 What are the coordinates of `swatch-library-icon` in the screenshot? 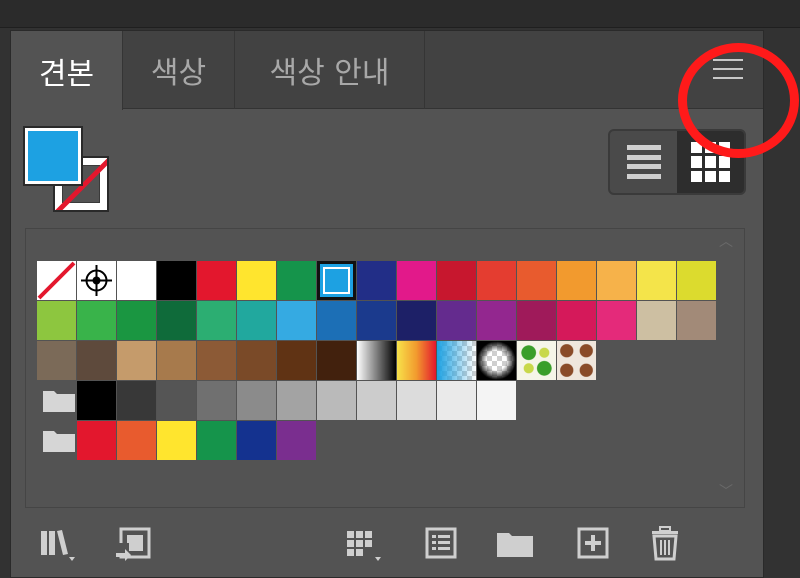 It's located at (57, 543).